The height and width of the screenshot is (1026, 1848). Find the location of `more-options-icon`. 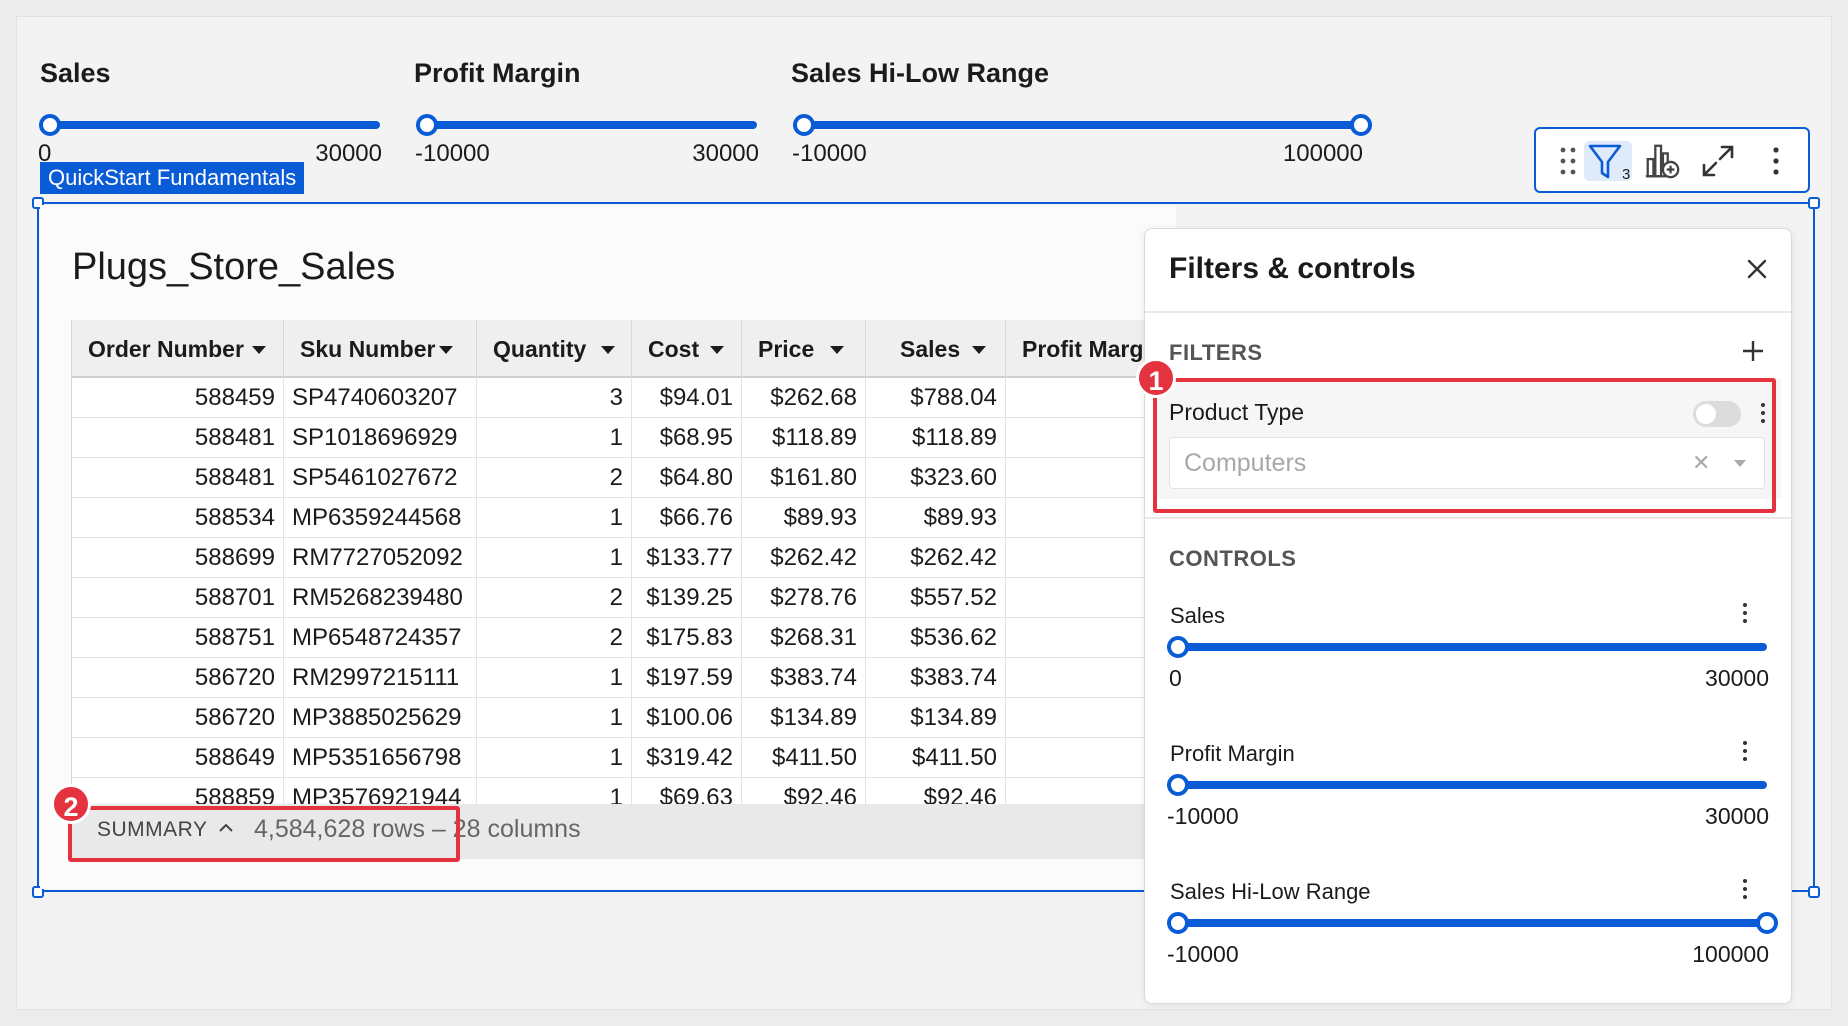

more-options-icon is located at coordinates (1776, 161).